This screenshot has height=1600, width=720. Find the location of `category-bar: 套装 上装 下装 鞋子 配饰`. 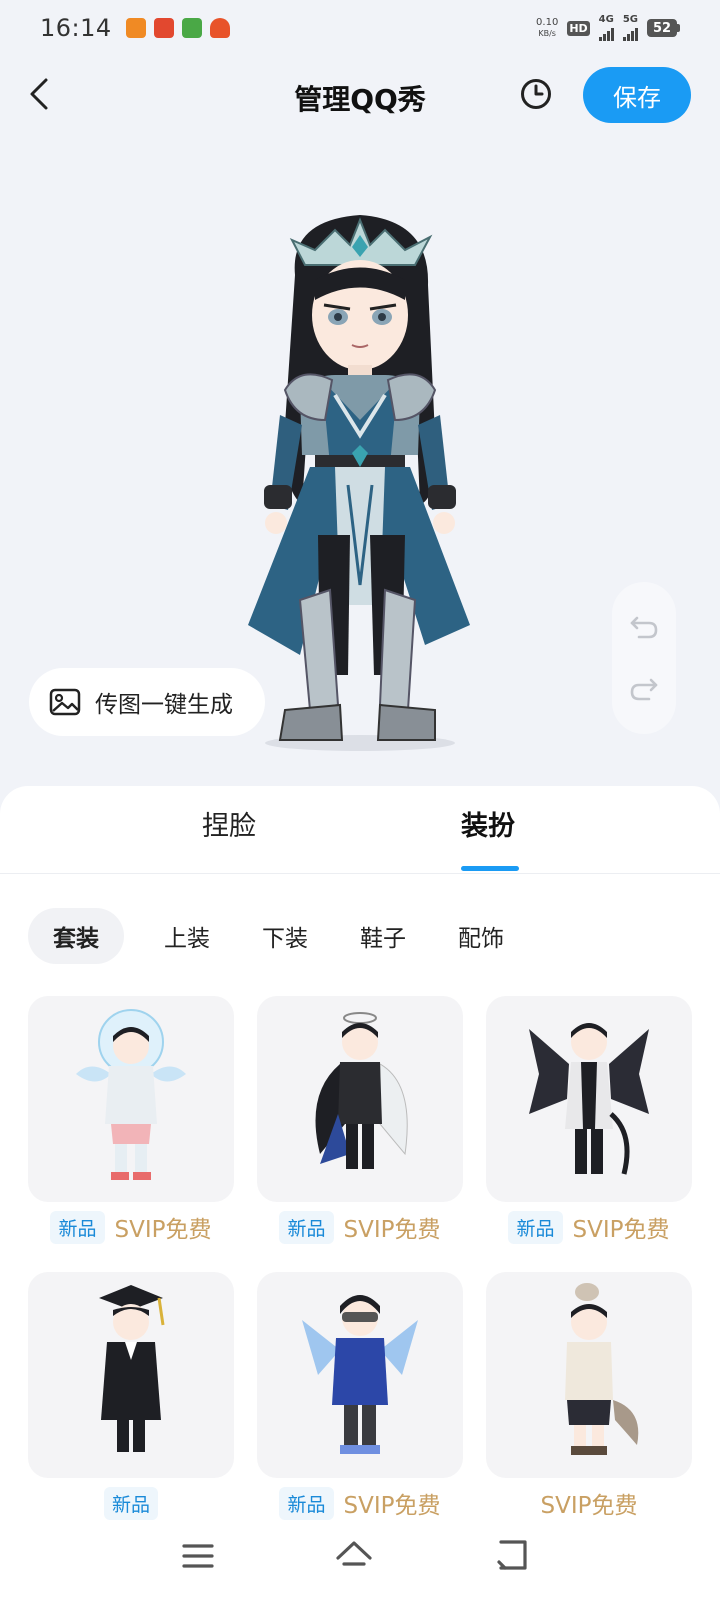

category-bar: 套装 上装 下装 鞋子 配饰 is located at coordinates (292, 936).